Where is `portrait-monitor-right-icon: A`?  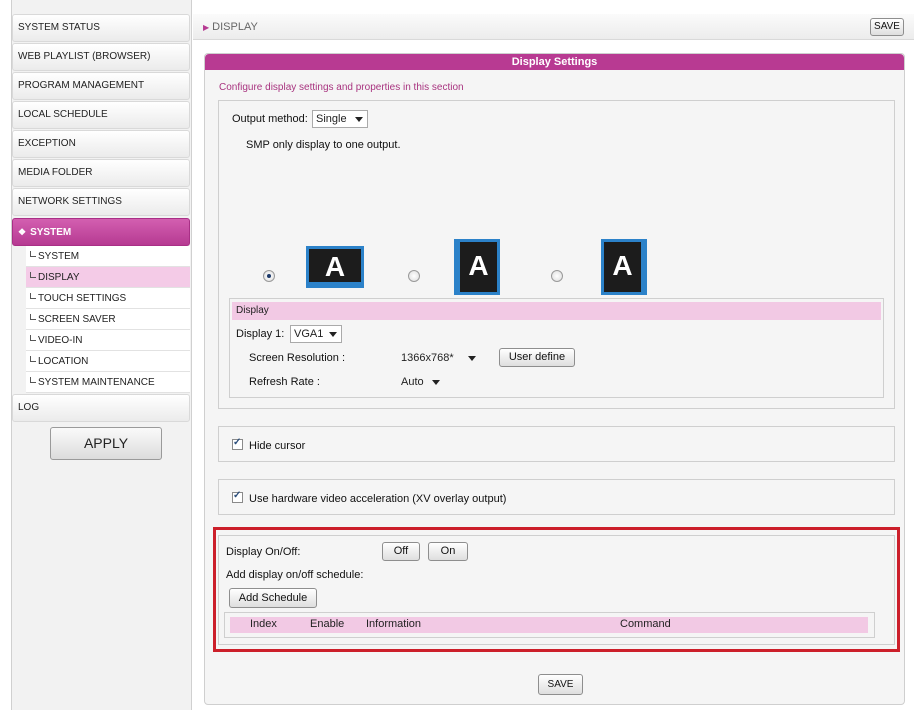 portrait-monitor-right-icon: A is located at coordinates (624, 267).